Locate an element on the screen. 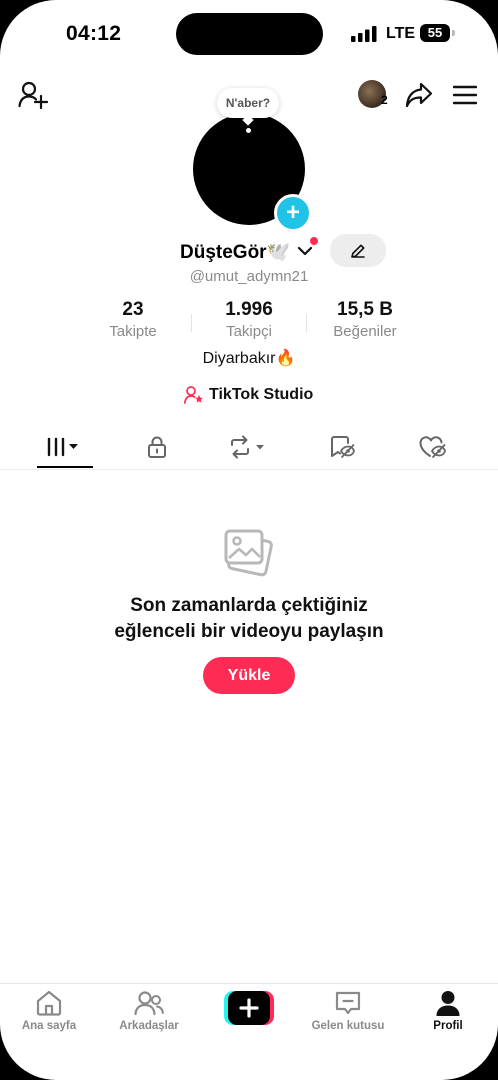  liked-icon is located at coordinates (432, 447).